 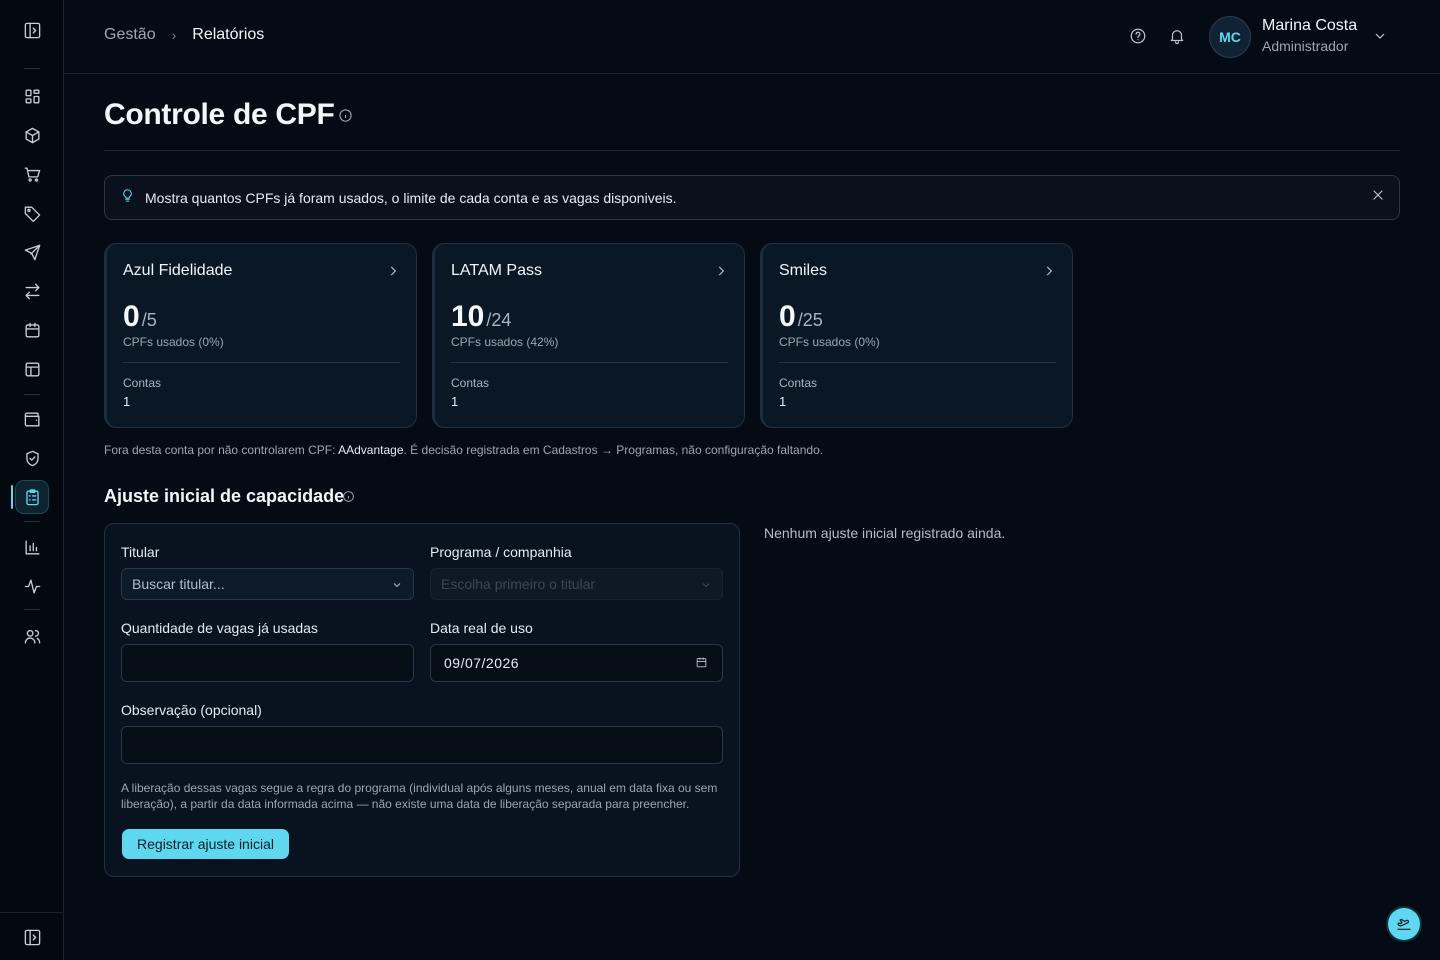 I want to click on wallet-icon, so click(x=32, y=419).